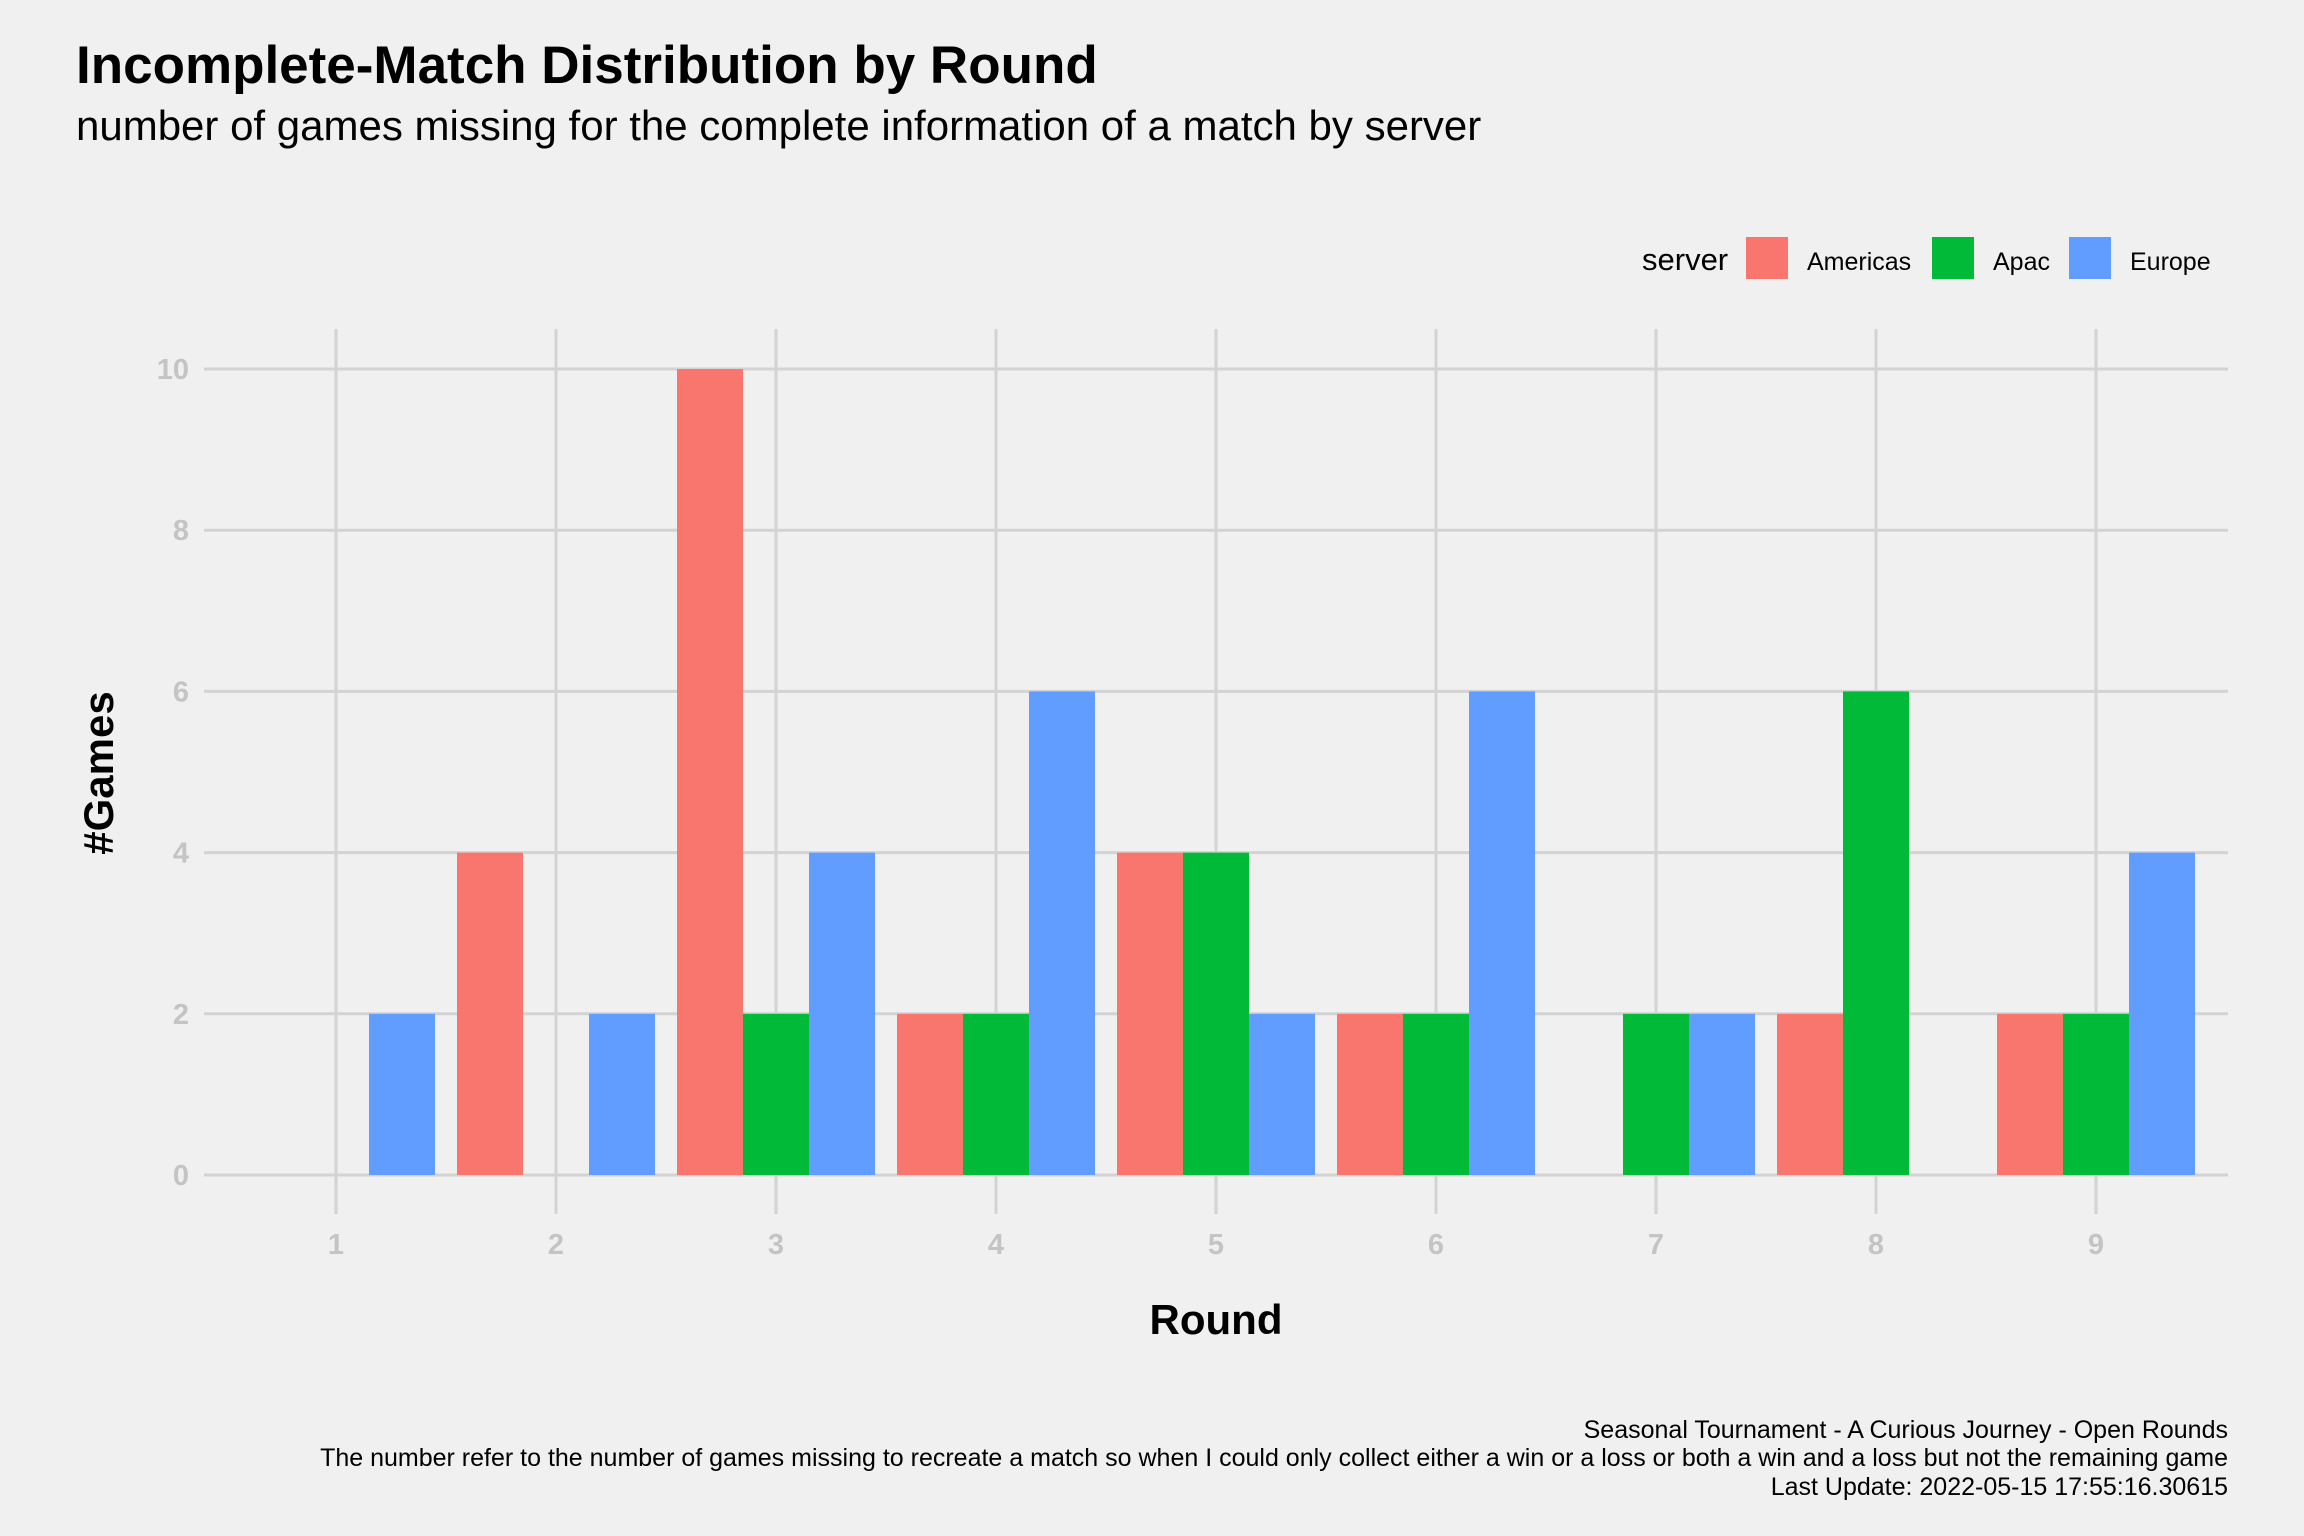 The width and height of the screenshot is (2304, 1536). I want to click on legend-swatch-americas, so click(1767, 258).